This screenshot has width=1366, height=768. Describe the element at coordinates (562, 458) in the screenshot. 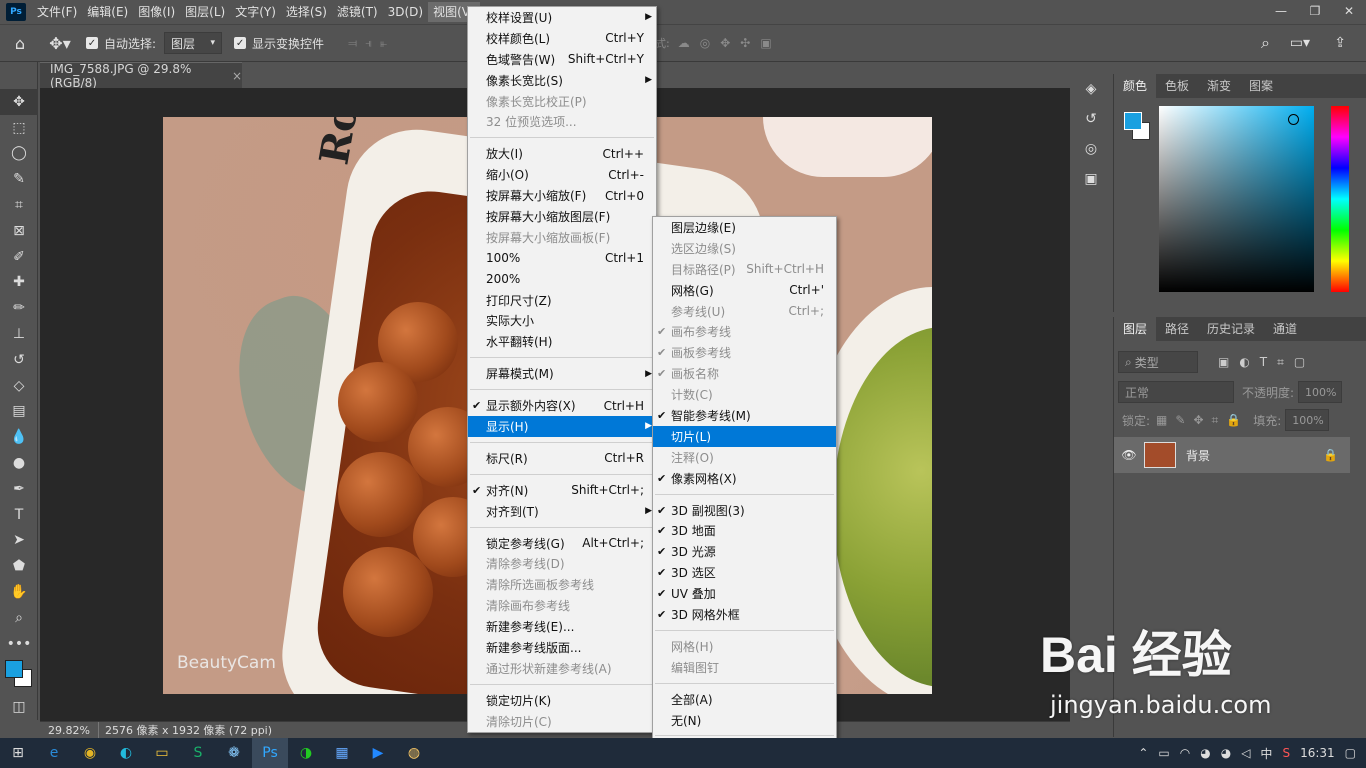

I see `menu-item: 标尺(R) Ctrl+R` at that location.